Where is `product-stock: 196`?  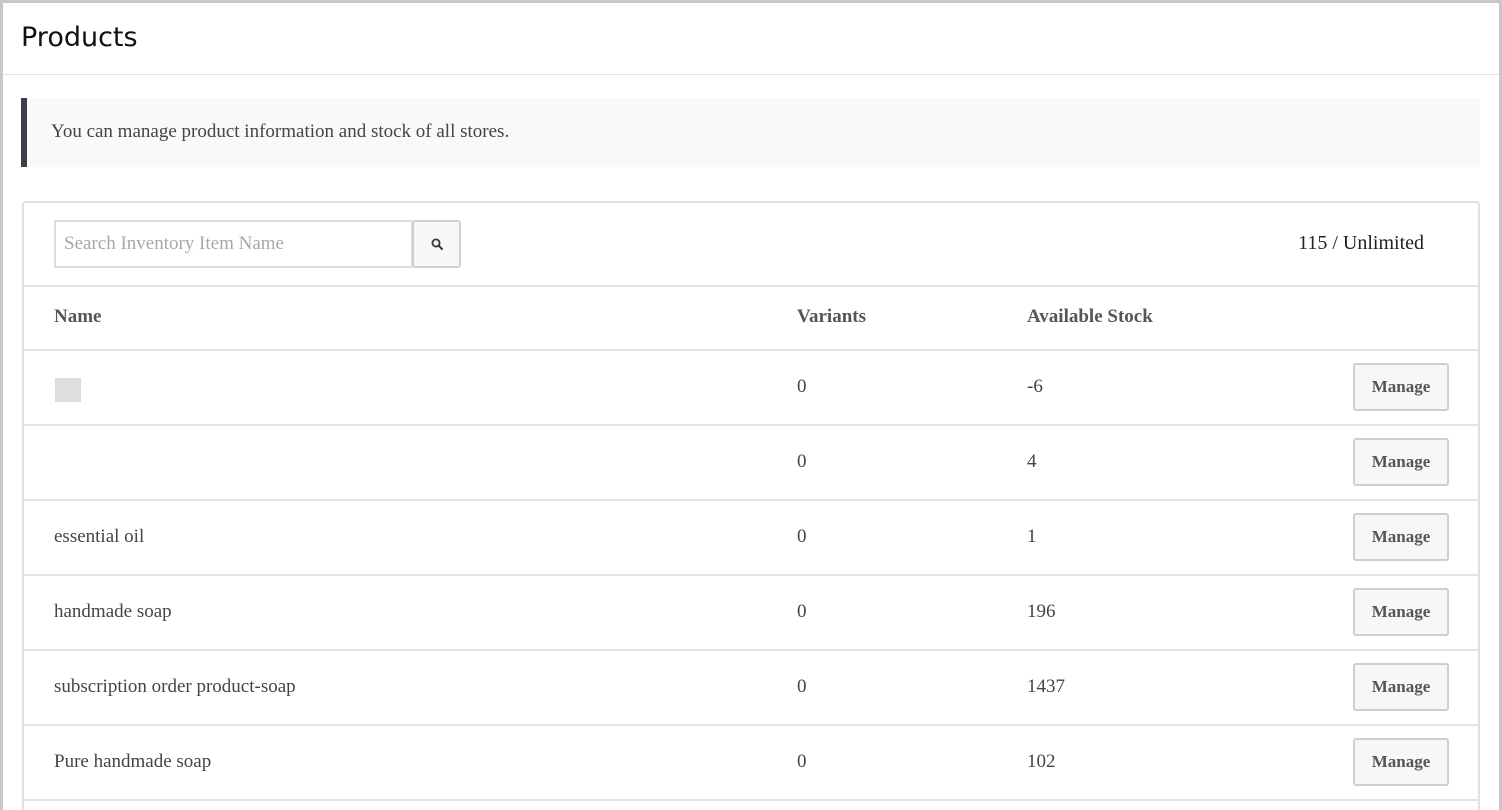 product-stock: 196 is located at coordinates (1041, 611).